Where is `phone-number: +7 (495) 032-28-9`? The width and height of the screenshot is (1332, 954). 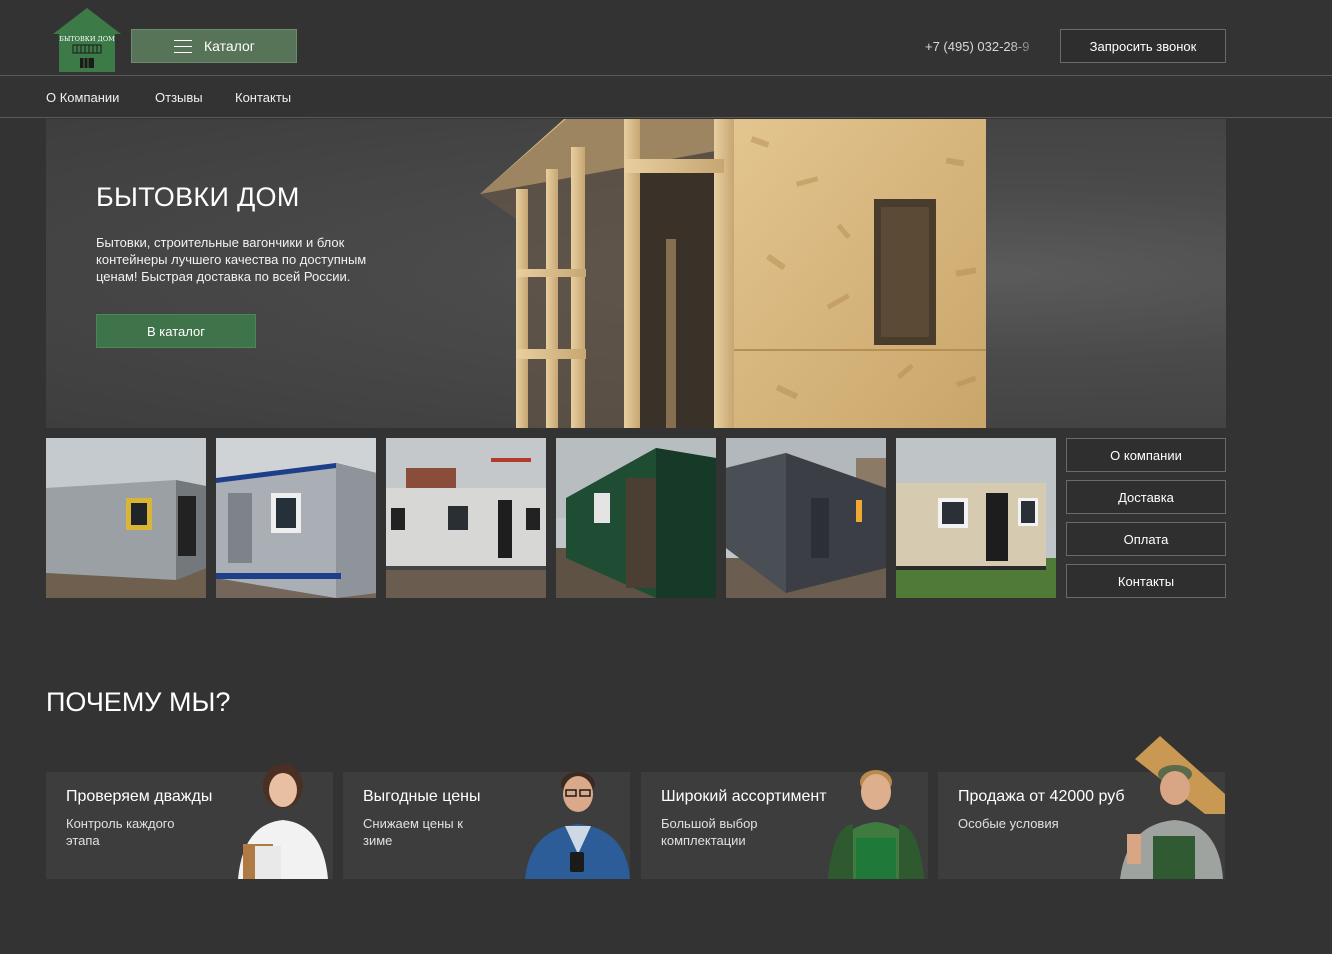
phone-number: +7 (495) 032-28-9 is located at coordinates (985, 46).